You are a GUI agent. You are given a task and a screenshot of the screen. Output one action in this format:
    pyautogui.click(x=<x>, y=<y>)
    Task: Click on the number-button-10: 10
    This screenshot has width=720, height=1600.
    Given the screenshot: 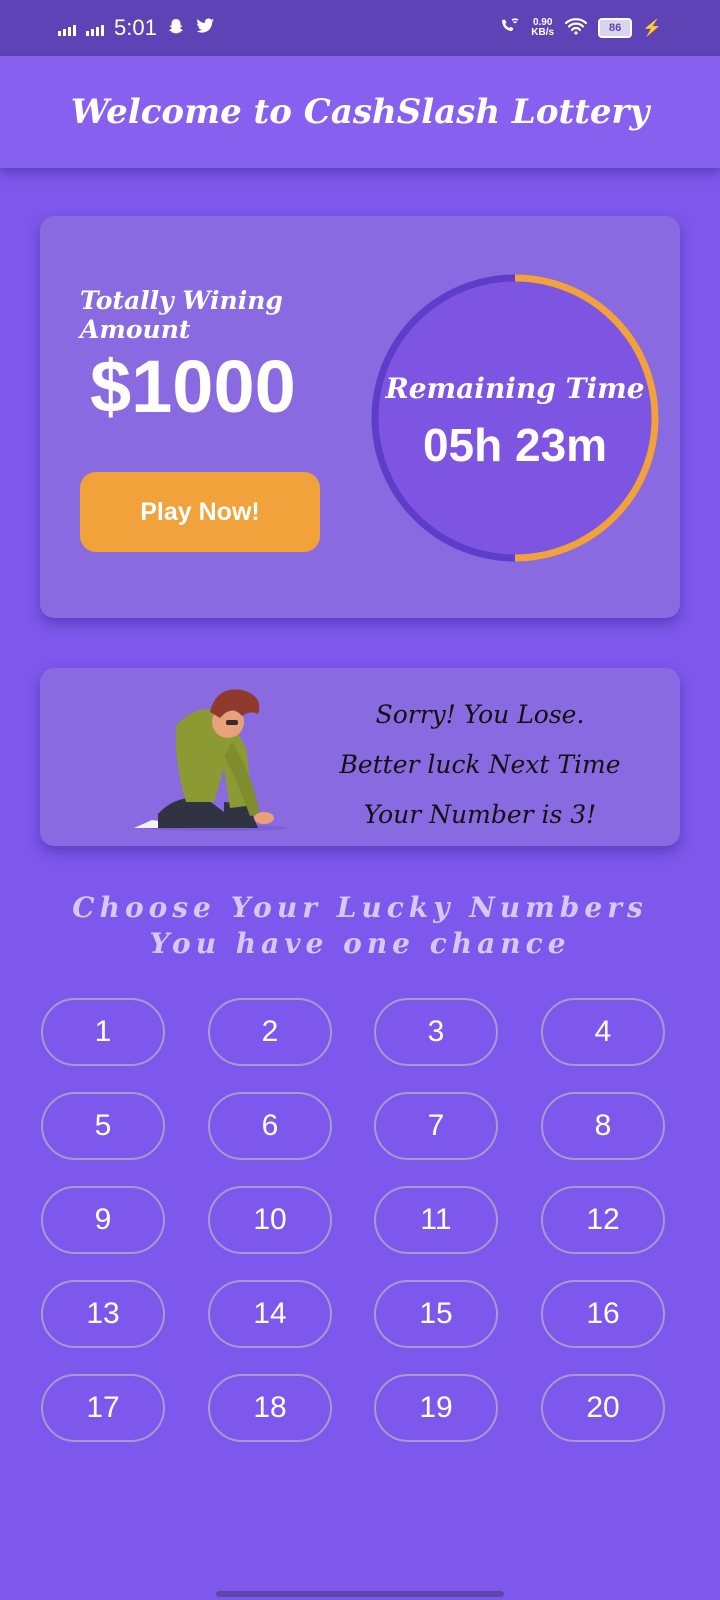 What is the action you would take?
    pyautogui.click(x=270, y=1220)
    